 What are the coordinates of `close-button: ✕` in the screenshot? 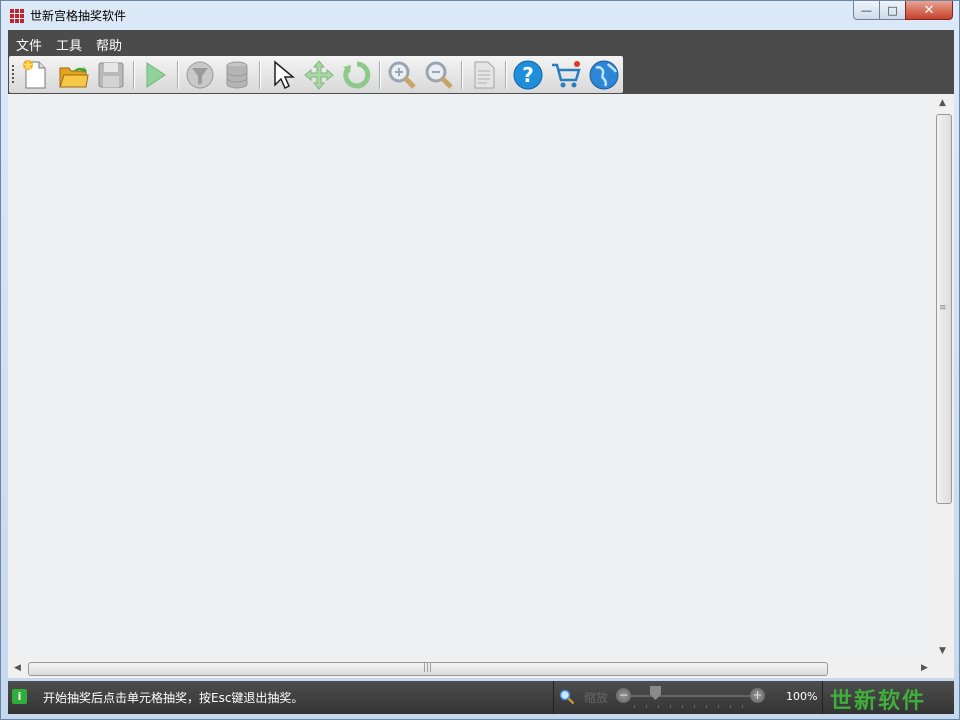 It's located at (929, 10).